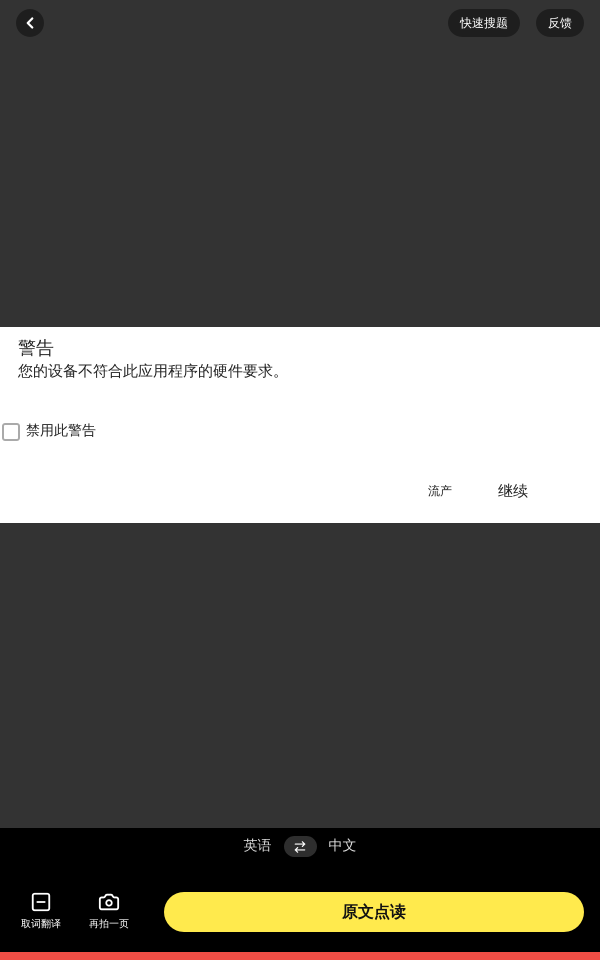 This screenshot has height=960, width=600. What do you see at coordinates (560, 23) in the screenshot?
I see `top-button: 反馈` at bounding box center [560, 23].